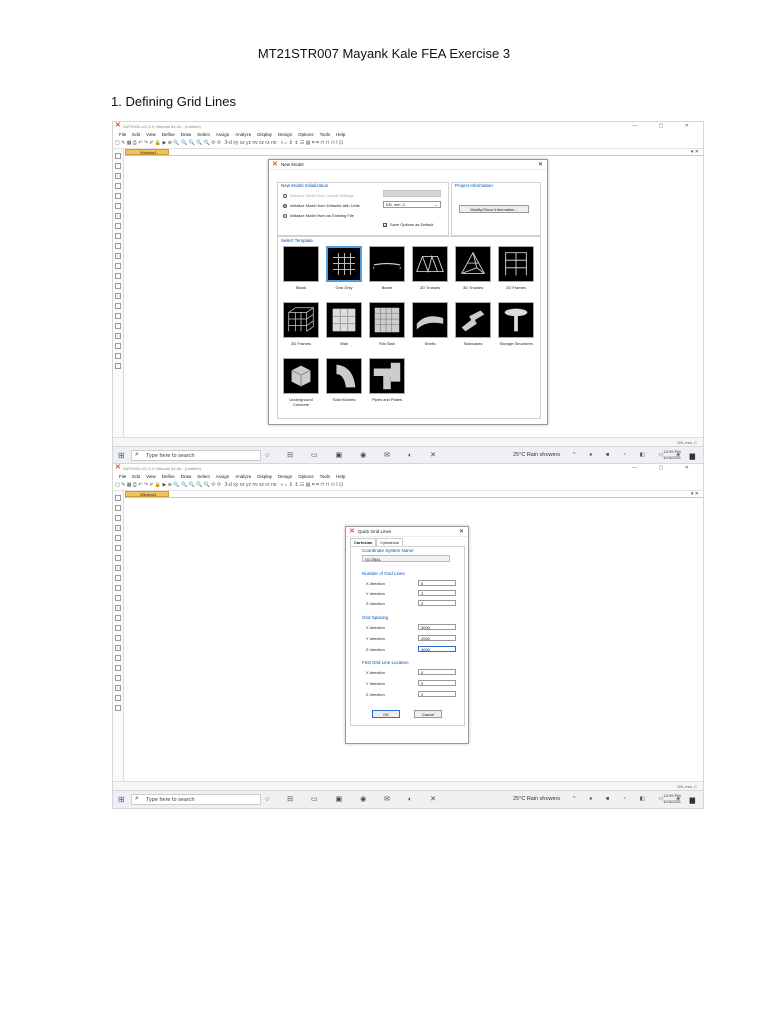 This screenshot has width=768, height=1024. I want to click on tab-close-icon: ▾ ✕, so click(695, 152).